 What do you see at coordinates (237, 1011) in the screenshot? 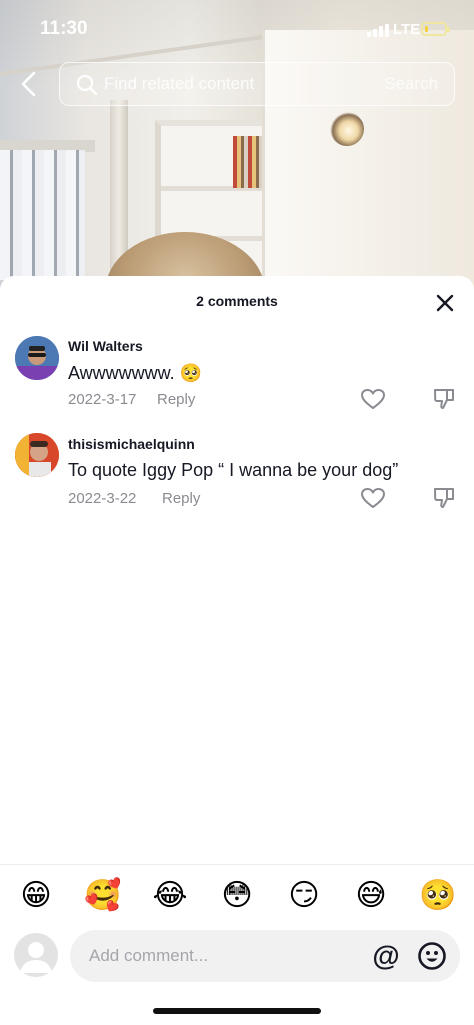
I see `home-indicator` at bounding box center [237, 1011].